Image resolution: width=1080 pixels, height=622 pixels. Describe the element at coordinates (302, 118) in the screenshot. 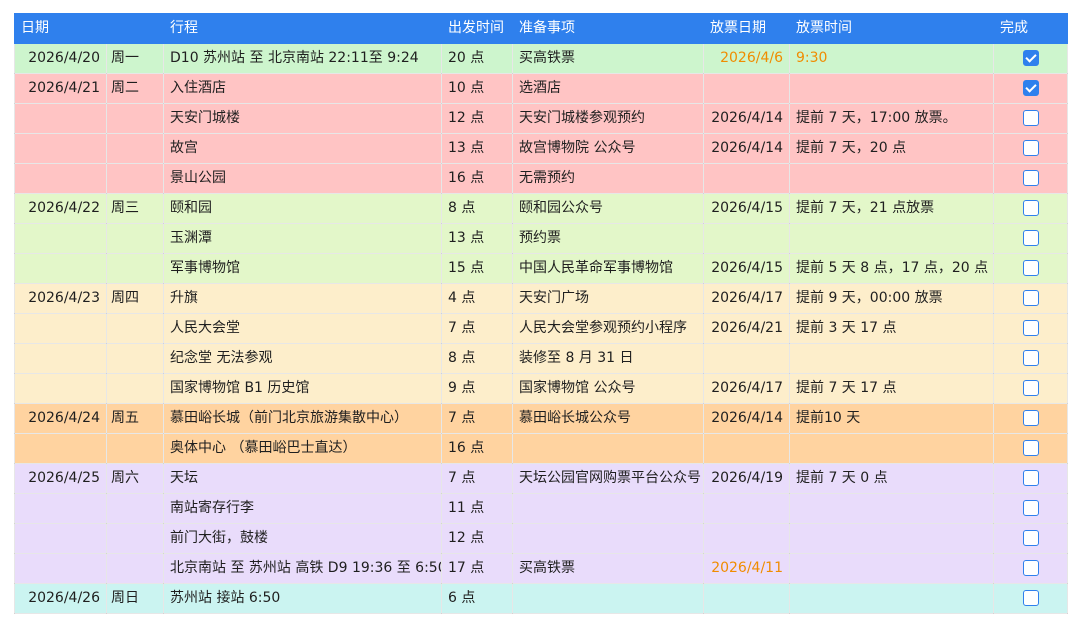

I see `cell-itinerary: 天安门城楼` at that location.